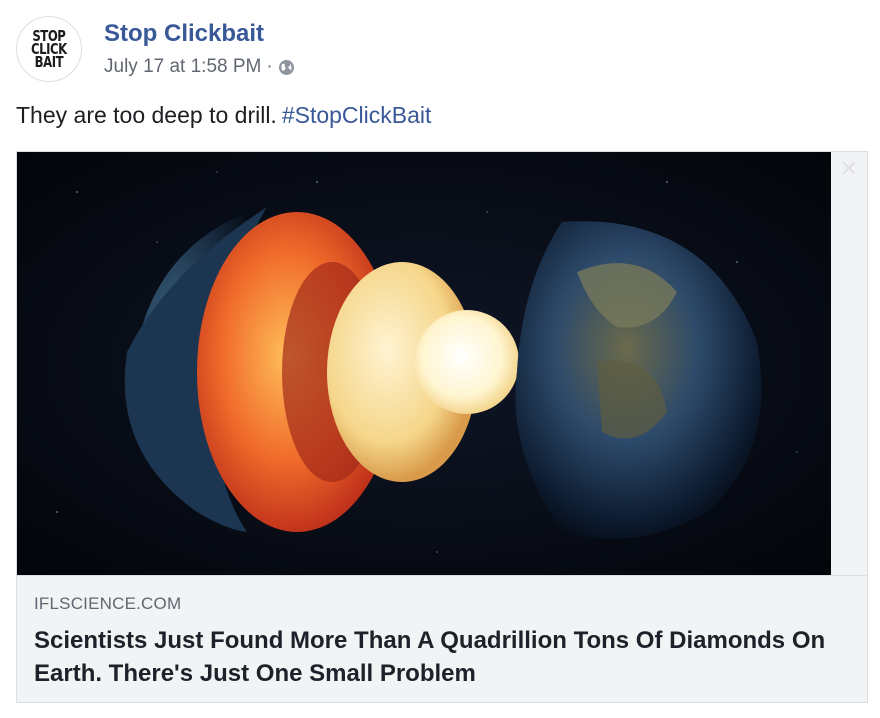 The width and height of the screenshot is (880, 718). What do you see at coordinates (184, 34) in the screenshot?
I see `page-name-link: Stop Clickbait` at bounding box center [184, 34].